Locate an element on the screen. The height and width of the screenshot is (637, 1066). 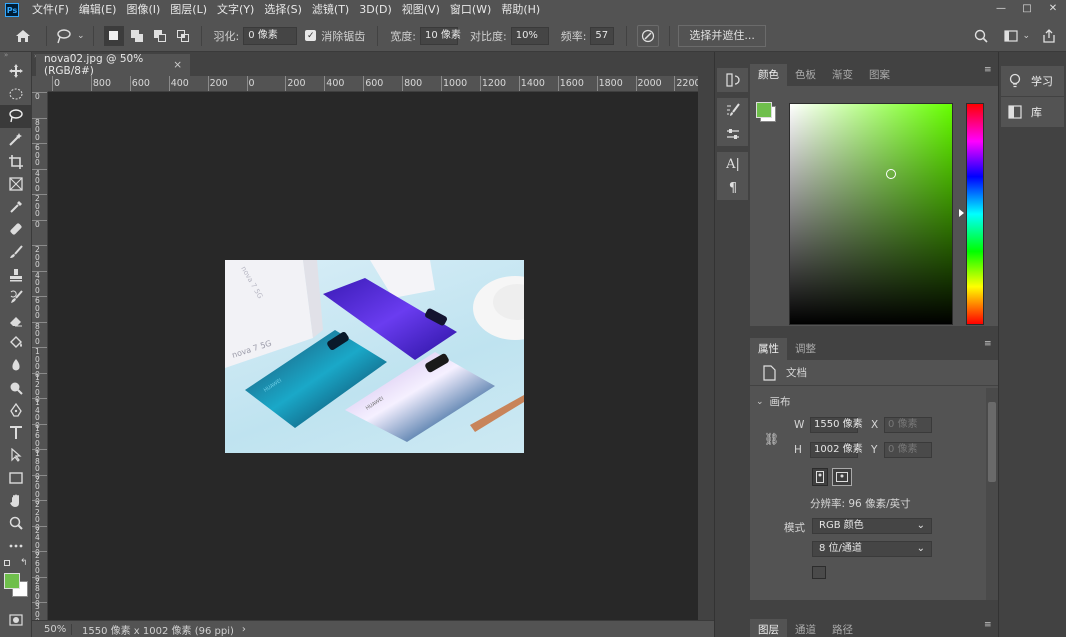
color-panel-foreground-swatch is located at coordinates (764, 110).